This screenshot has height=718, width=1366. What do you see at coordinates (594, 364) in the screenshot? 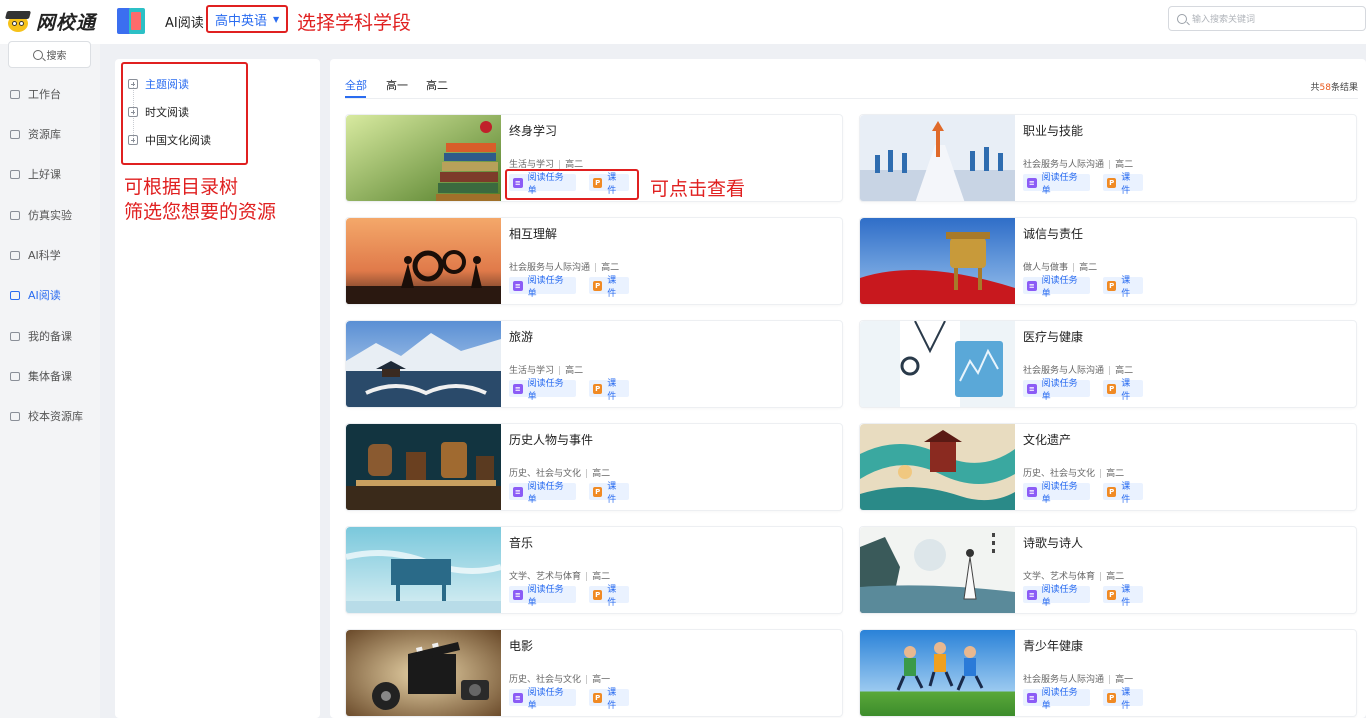
I see `resource-card: 旅游 生活与学习 | 高二 ≡ 阅读任务单 P 课件` at bounding box center [594, 364].